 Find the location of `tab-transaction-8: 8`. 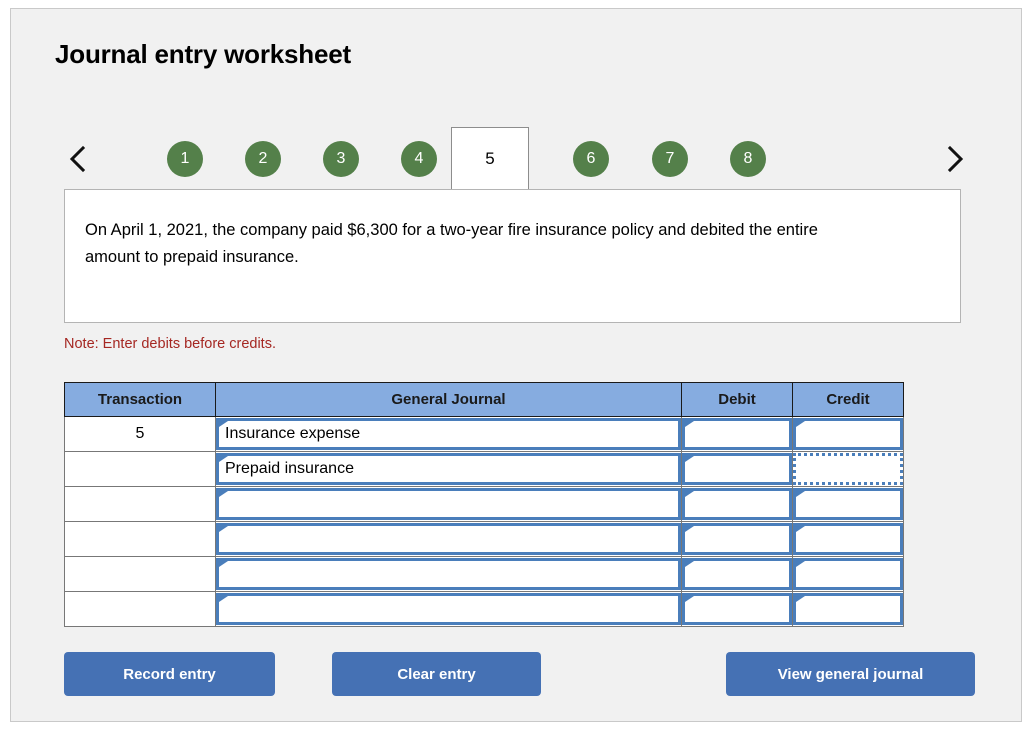

tab-transaction-8: 8 is located at coordinates (748, 159).